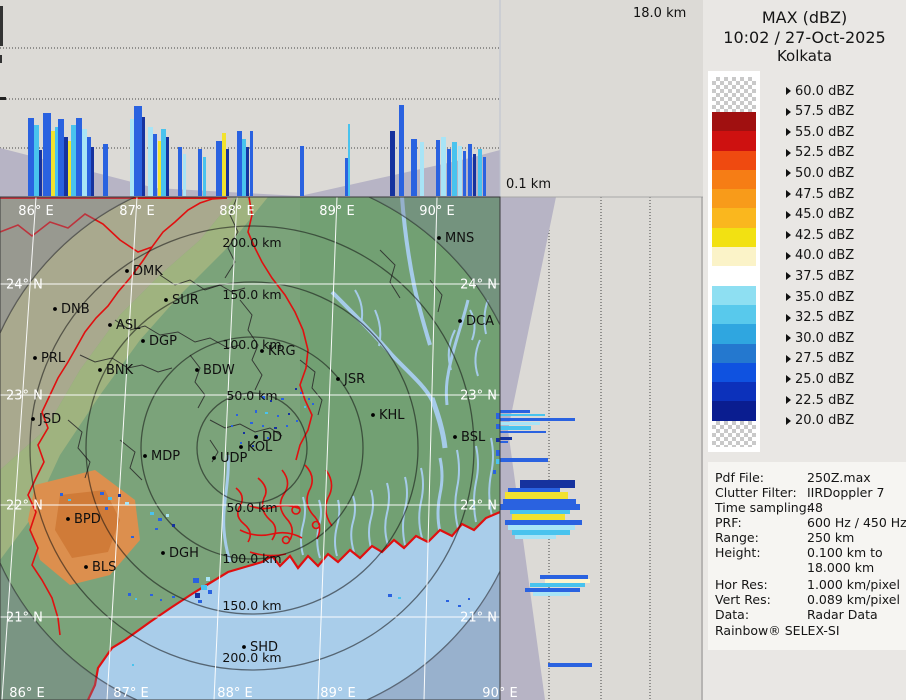  I want to click on info-row: Hor Res: 1.000 km/pixel, so click(809, 584).